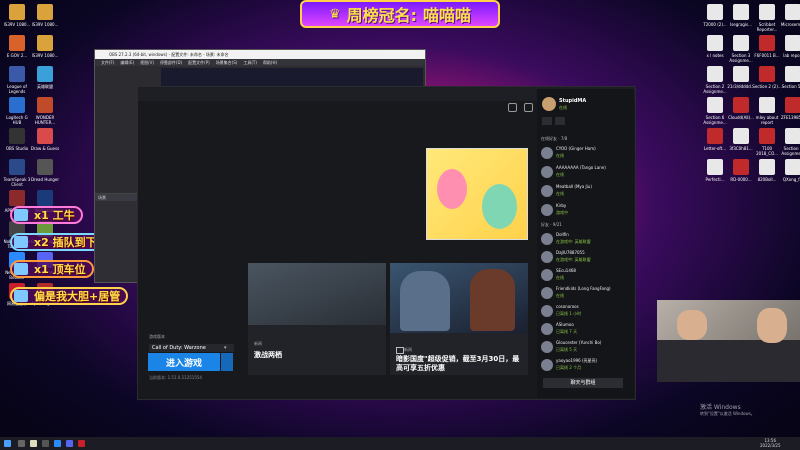 The width and height of the screenshot is (800, 450). What do you see at coordinates (171, 62) in the screenshot?
I see `obs-menu-item: 停靠部件(D)` at bounding box center [171, 62].